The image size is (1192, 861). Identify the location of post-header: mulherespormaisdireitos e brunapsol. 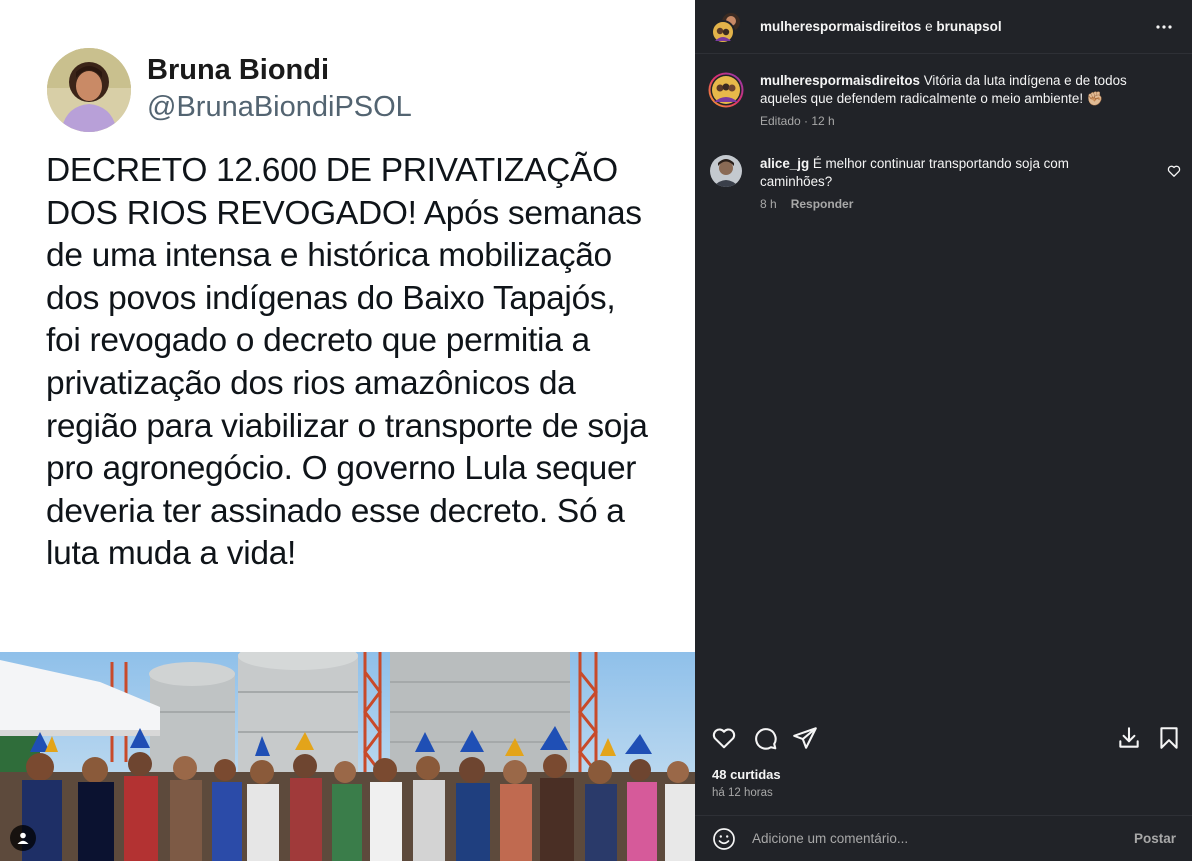
(943, 27).